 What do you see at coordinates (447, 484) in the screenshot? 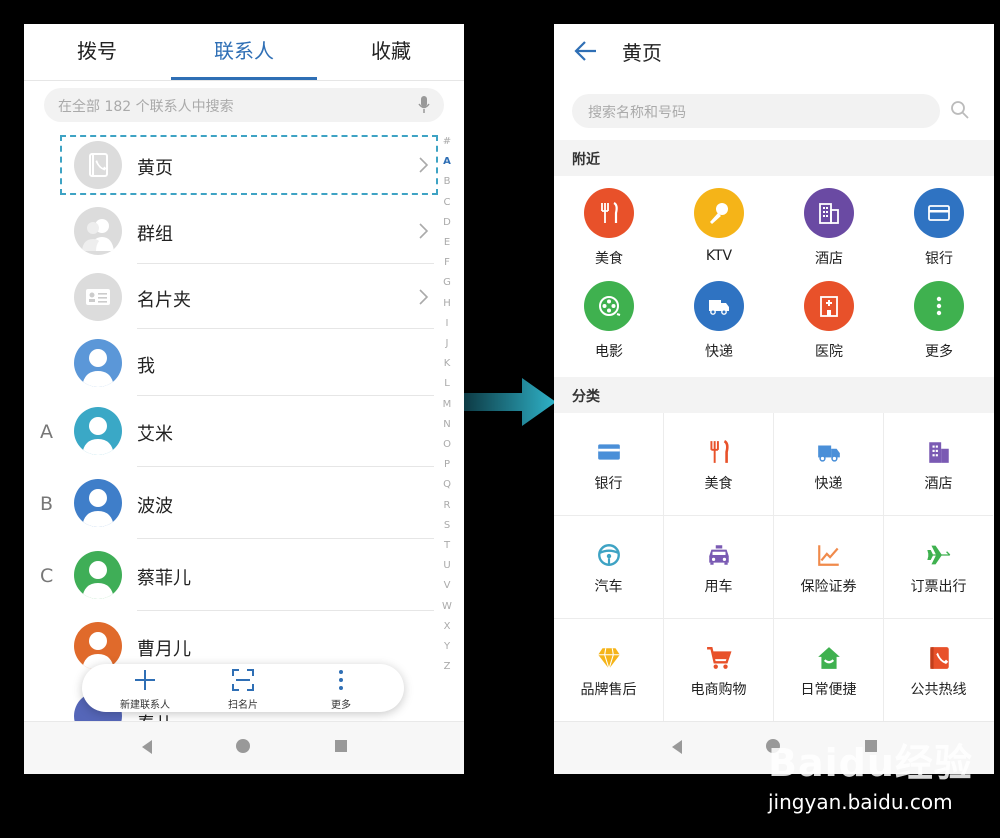
I see `index-letter-q: Q` at bounding box center [447, 484].